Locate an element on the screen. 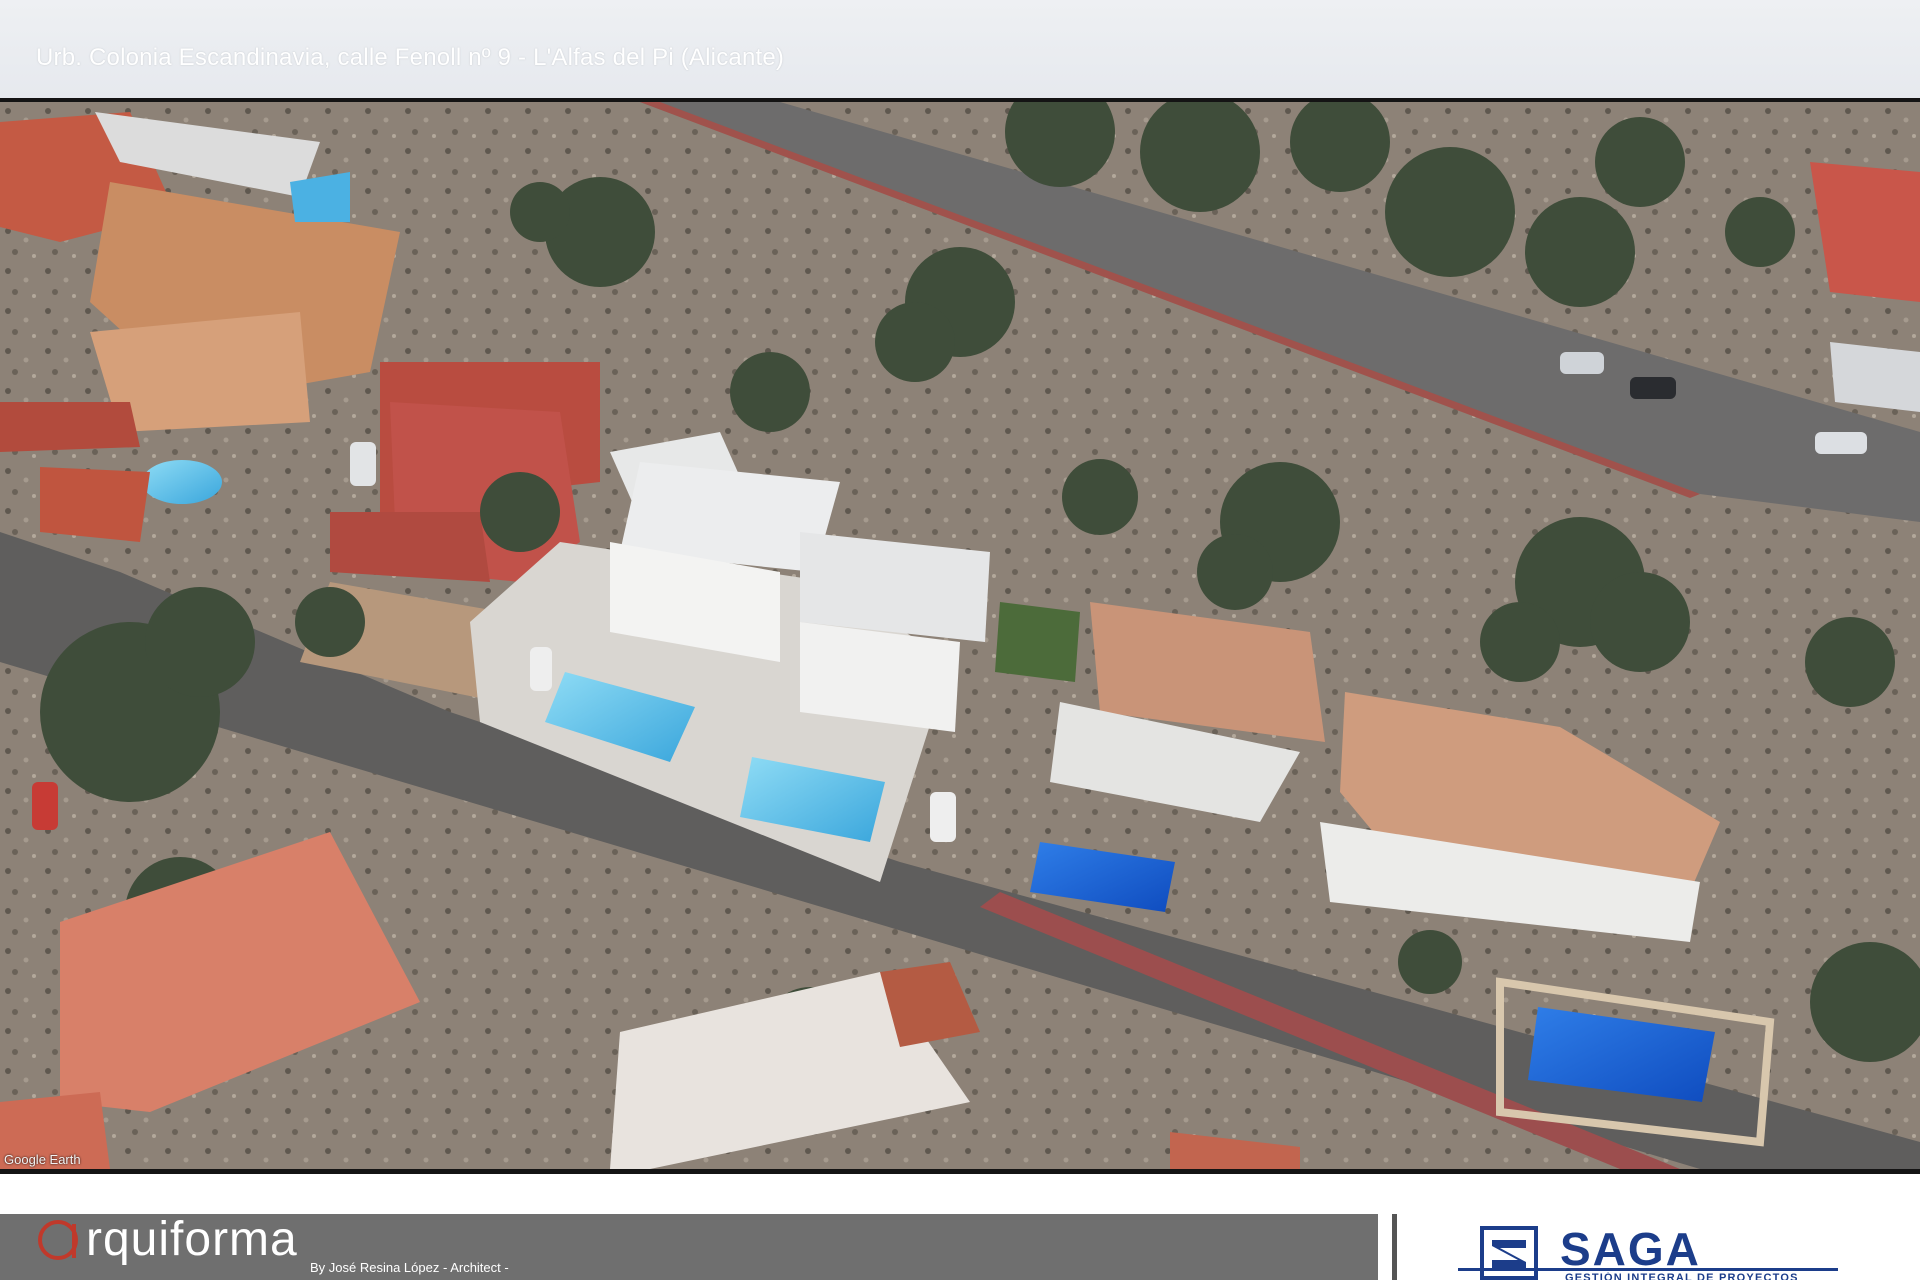 The height and width of the screenshot is (1280, 1920). partner-rule is located at coordinates (1648, 1269).